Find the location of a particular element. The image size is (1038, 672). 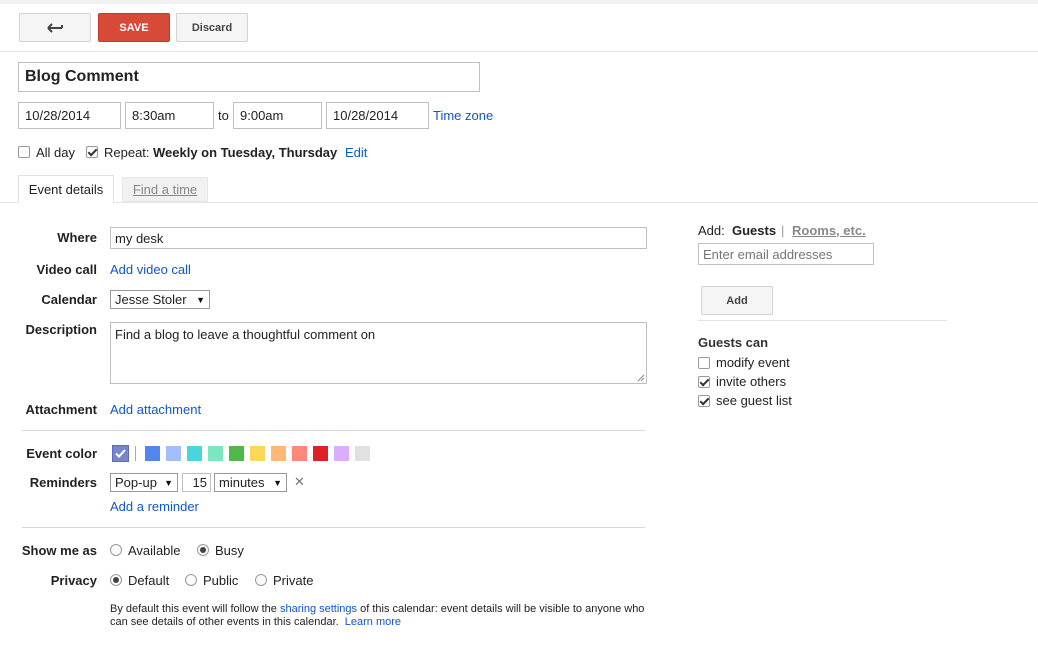

start-time-input: 8:30am is located at coordinates (169, 115).